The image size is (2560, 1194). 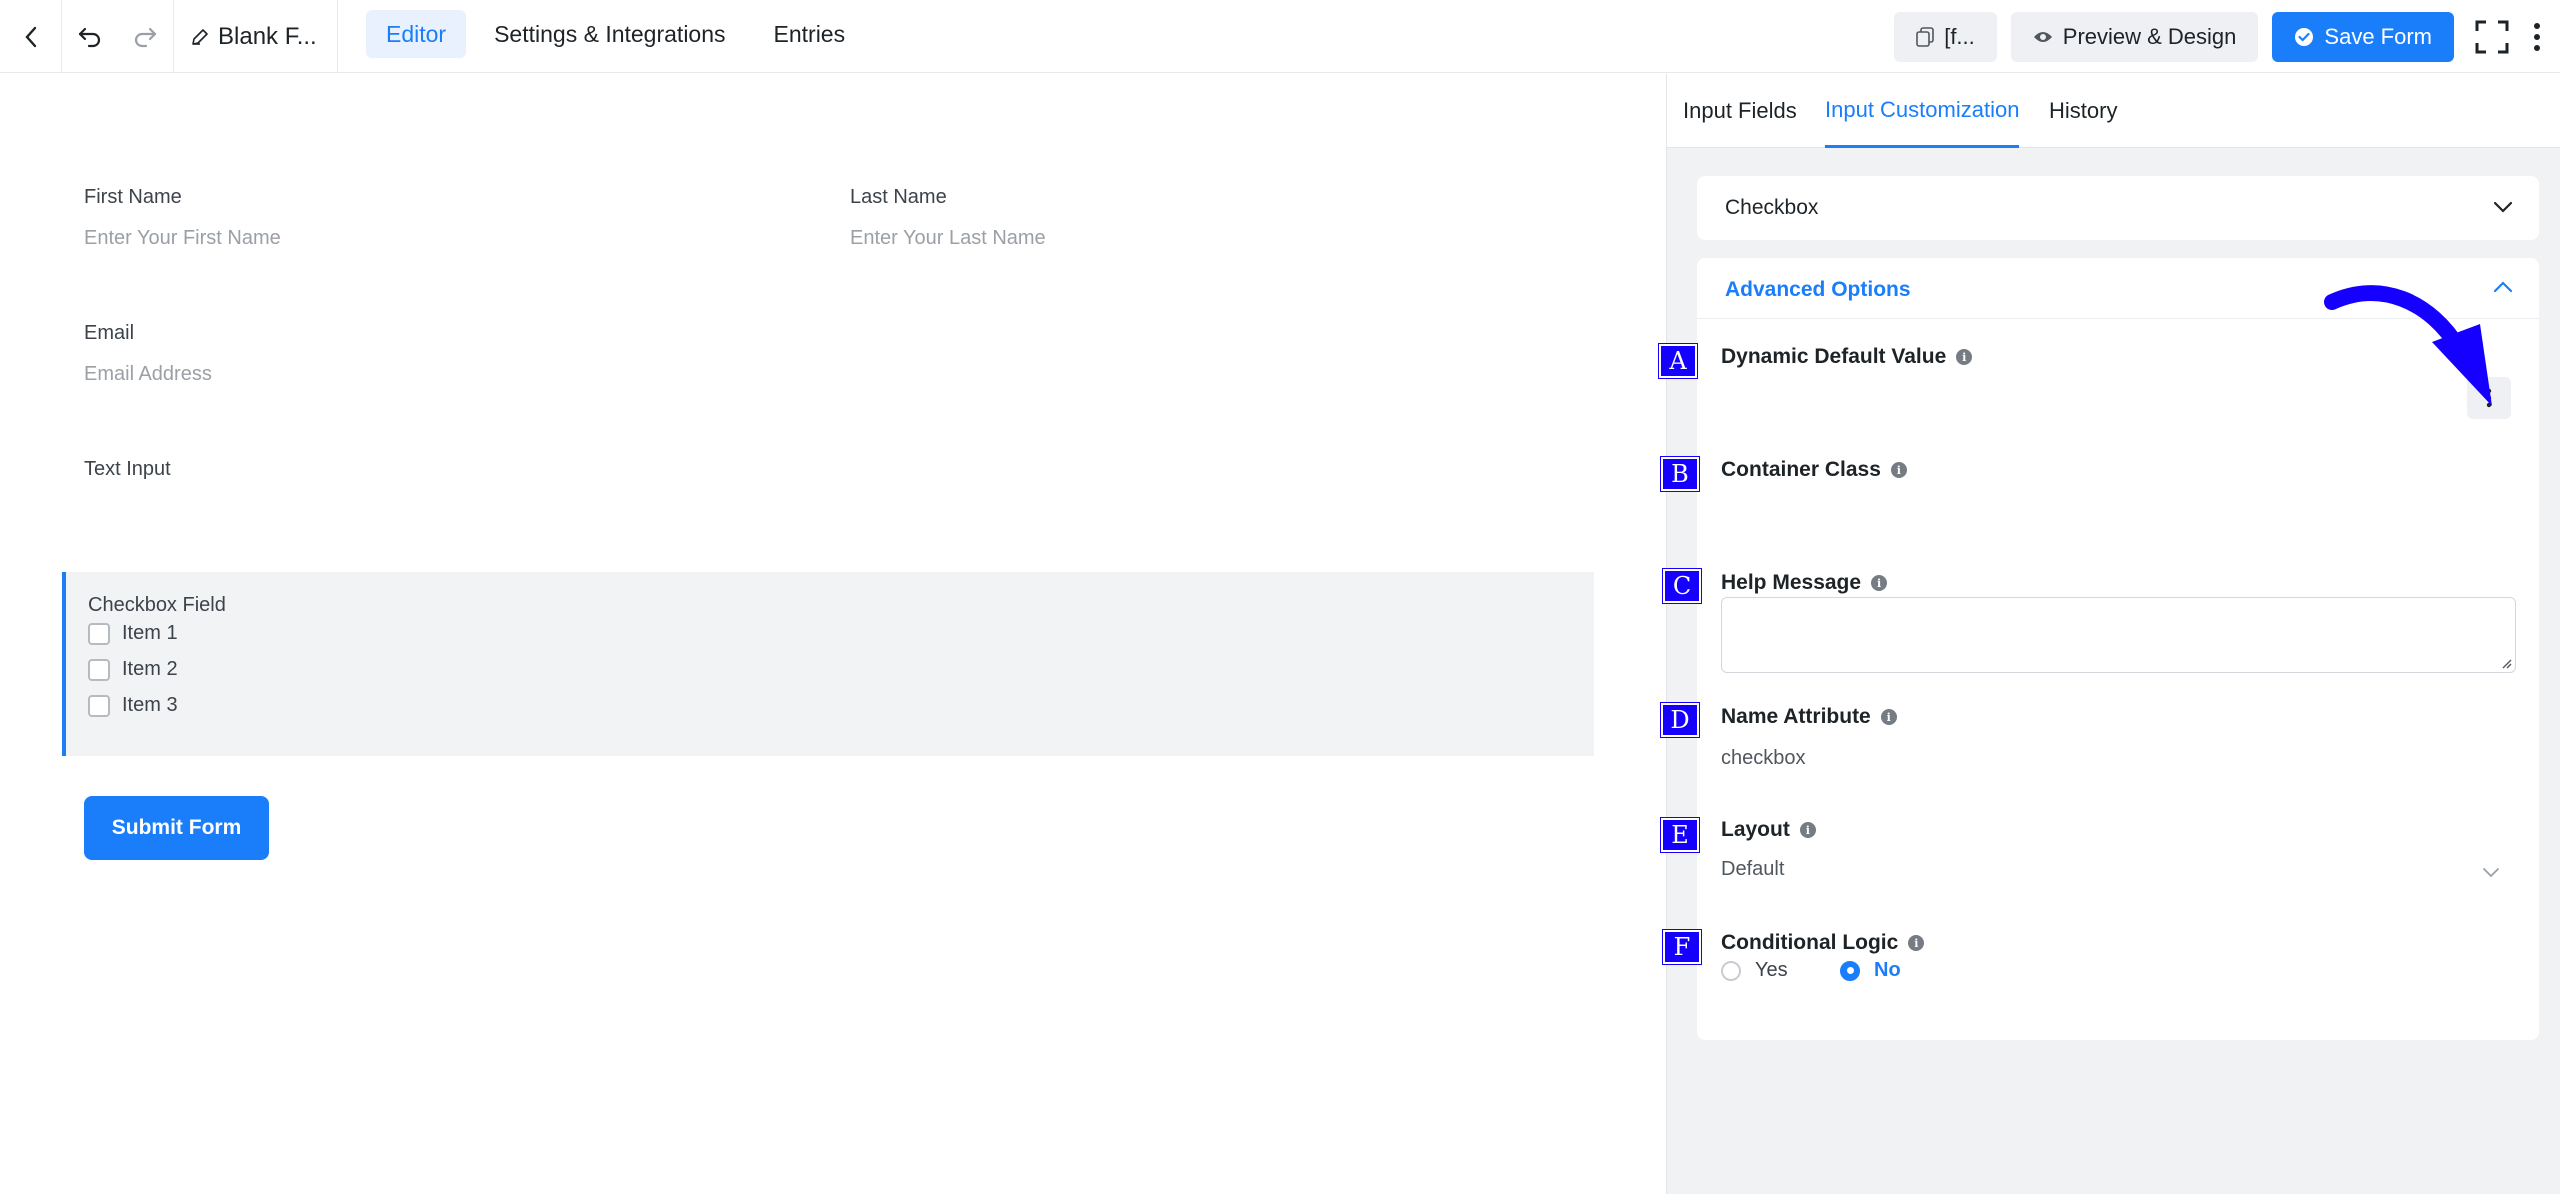 I want to click on radio-yes-label: Yes, so click(x=1771, y=970).